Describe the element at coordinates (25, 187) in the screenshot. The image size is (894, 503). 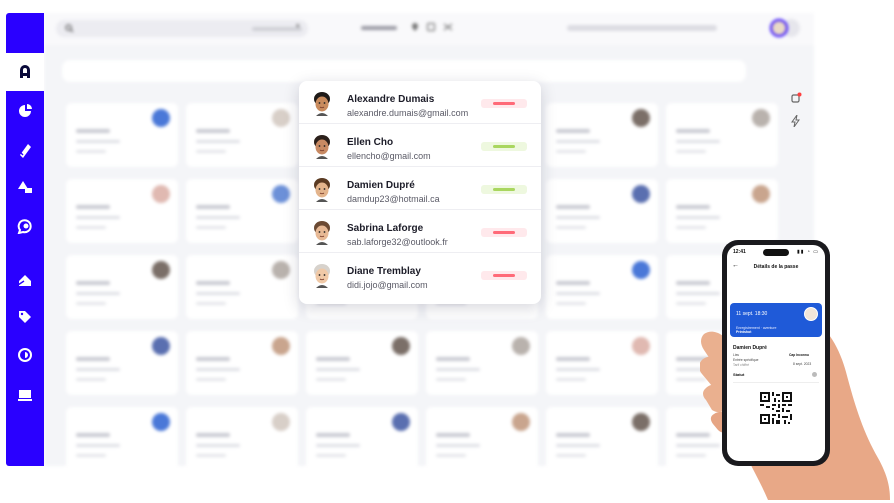
I see `sidebar-item-shapes` at that location.